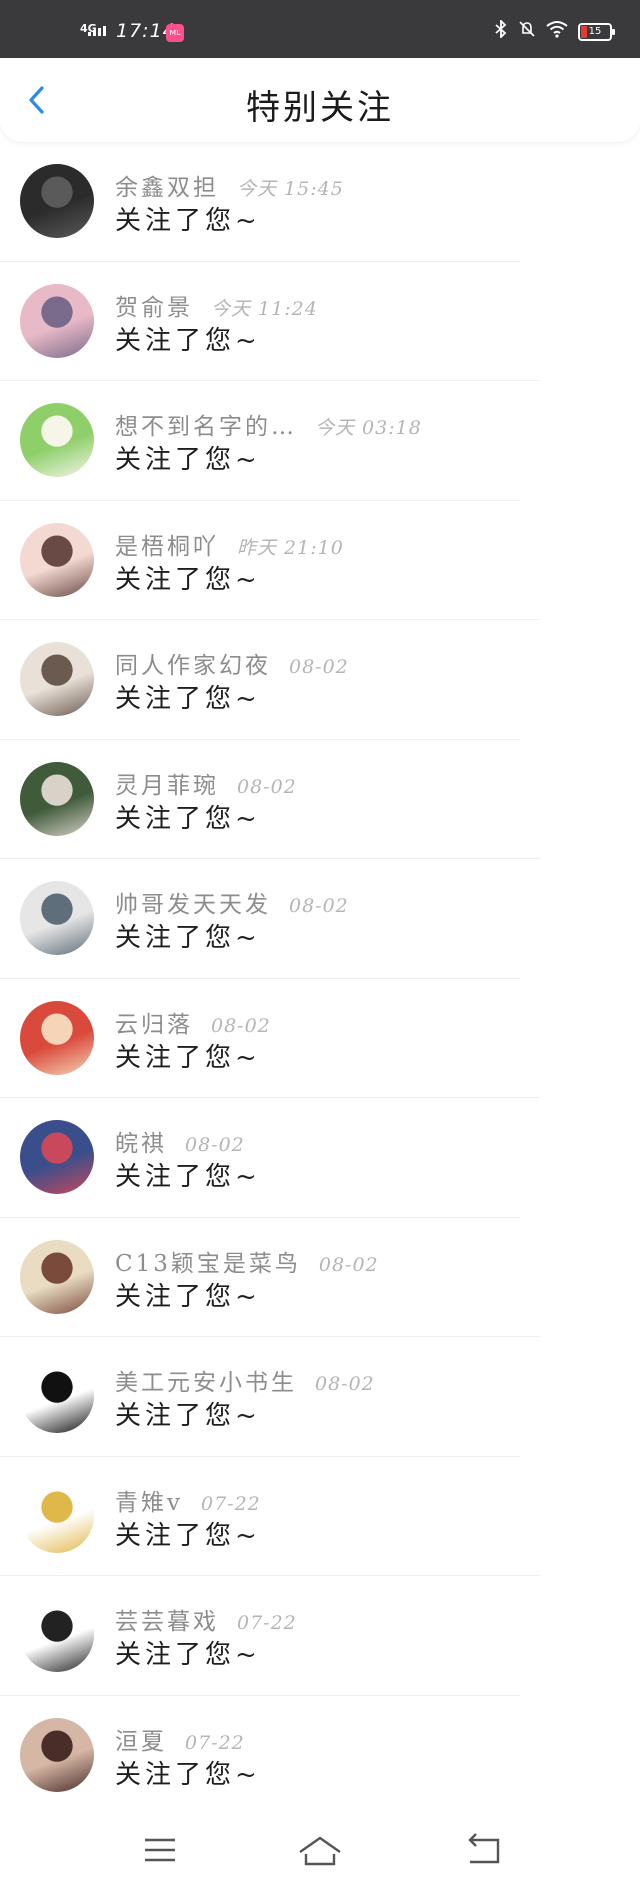  Describe the element at coordinates (264, 308) in the screenshot. I see `timestamp: 今天 11:24` at that location.